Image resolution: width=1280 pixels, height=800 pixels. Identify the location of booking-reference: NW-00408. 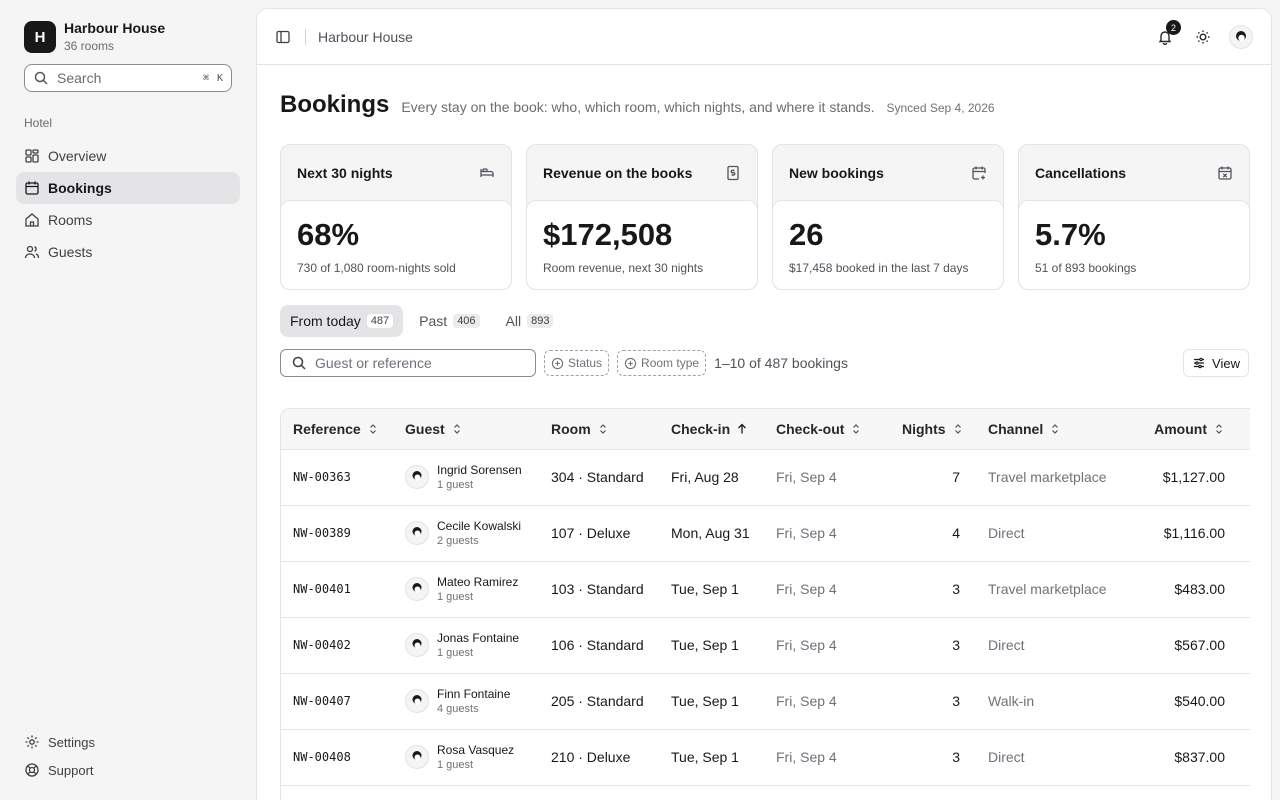
(337, 757).